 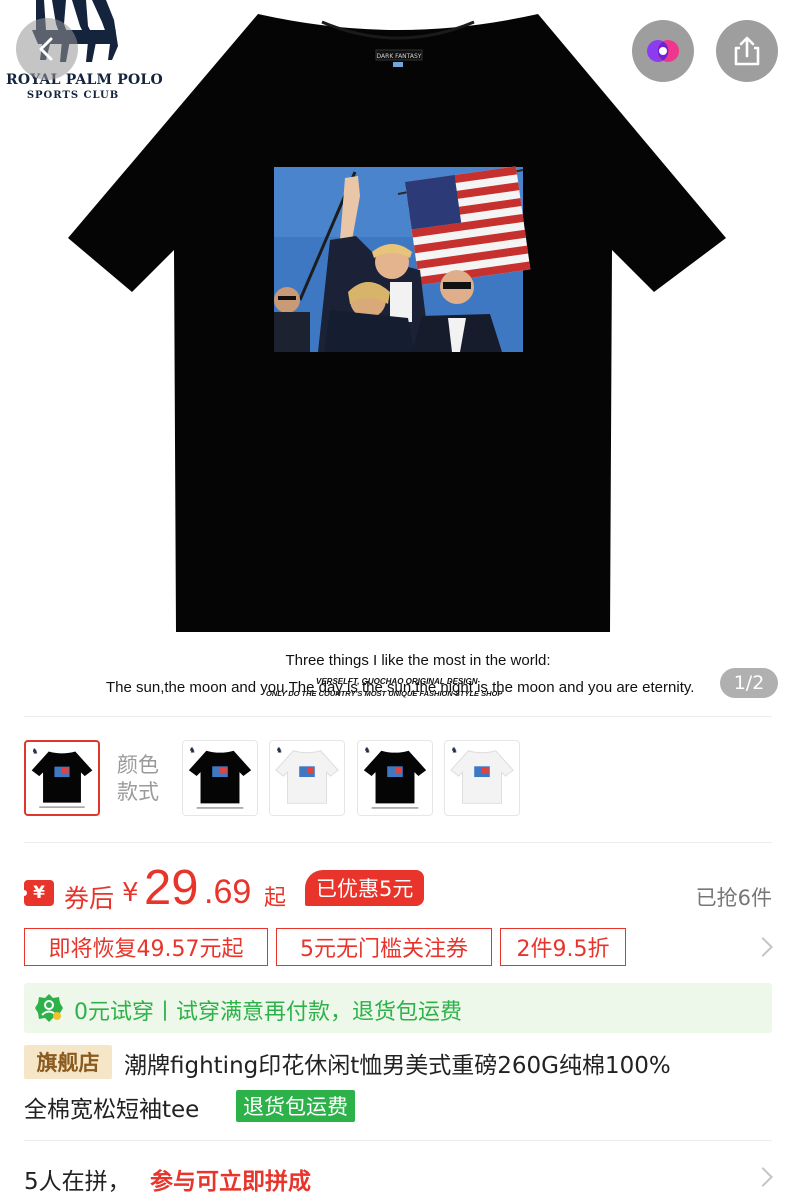 I want to click on coupon-icon: ¥, so click(x=37, y=893).